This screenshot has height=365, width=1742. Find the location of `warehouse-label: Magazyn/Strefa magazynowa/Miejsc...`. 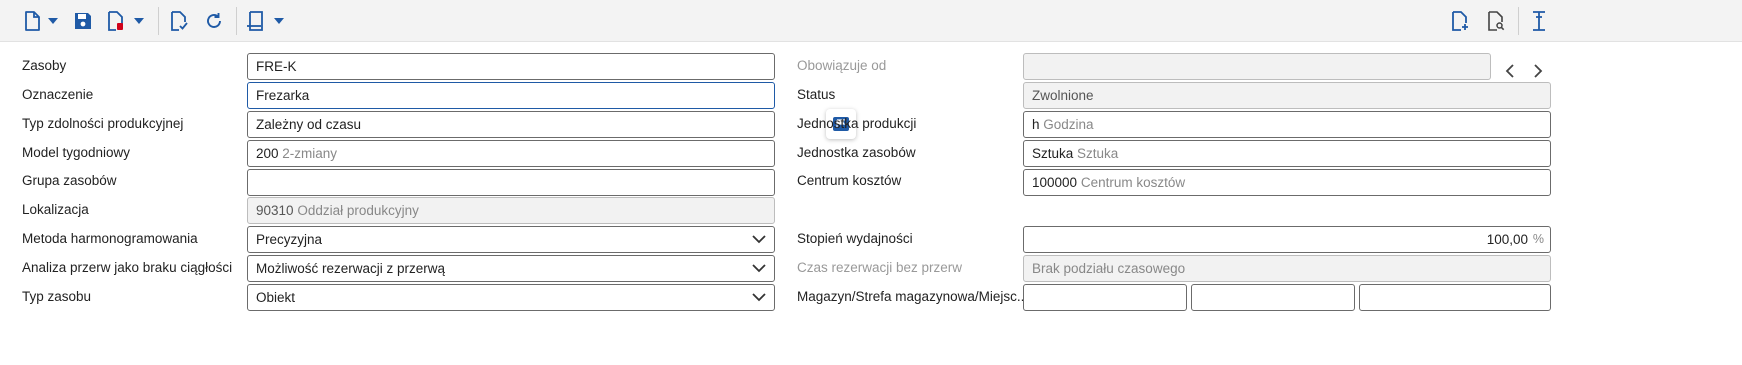

warehouse-label: Magazyn/Strefa magazynowa/Miejsc... is located at coordinates (913, 296).